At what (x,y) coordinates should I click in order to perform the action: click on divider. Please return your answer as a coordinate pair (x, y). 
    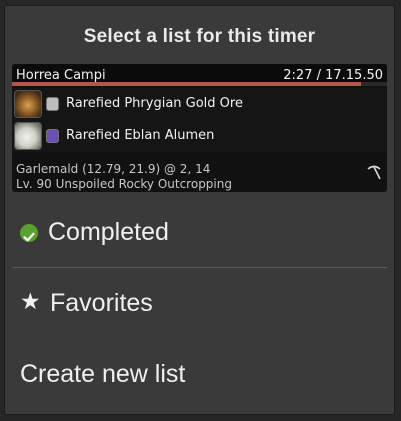
    Looking at the image, I should click on (199, 267).